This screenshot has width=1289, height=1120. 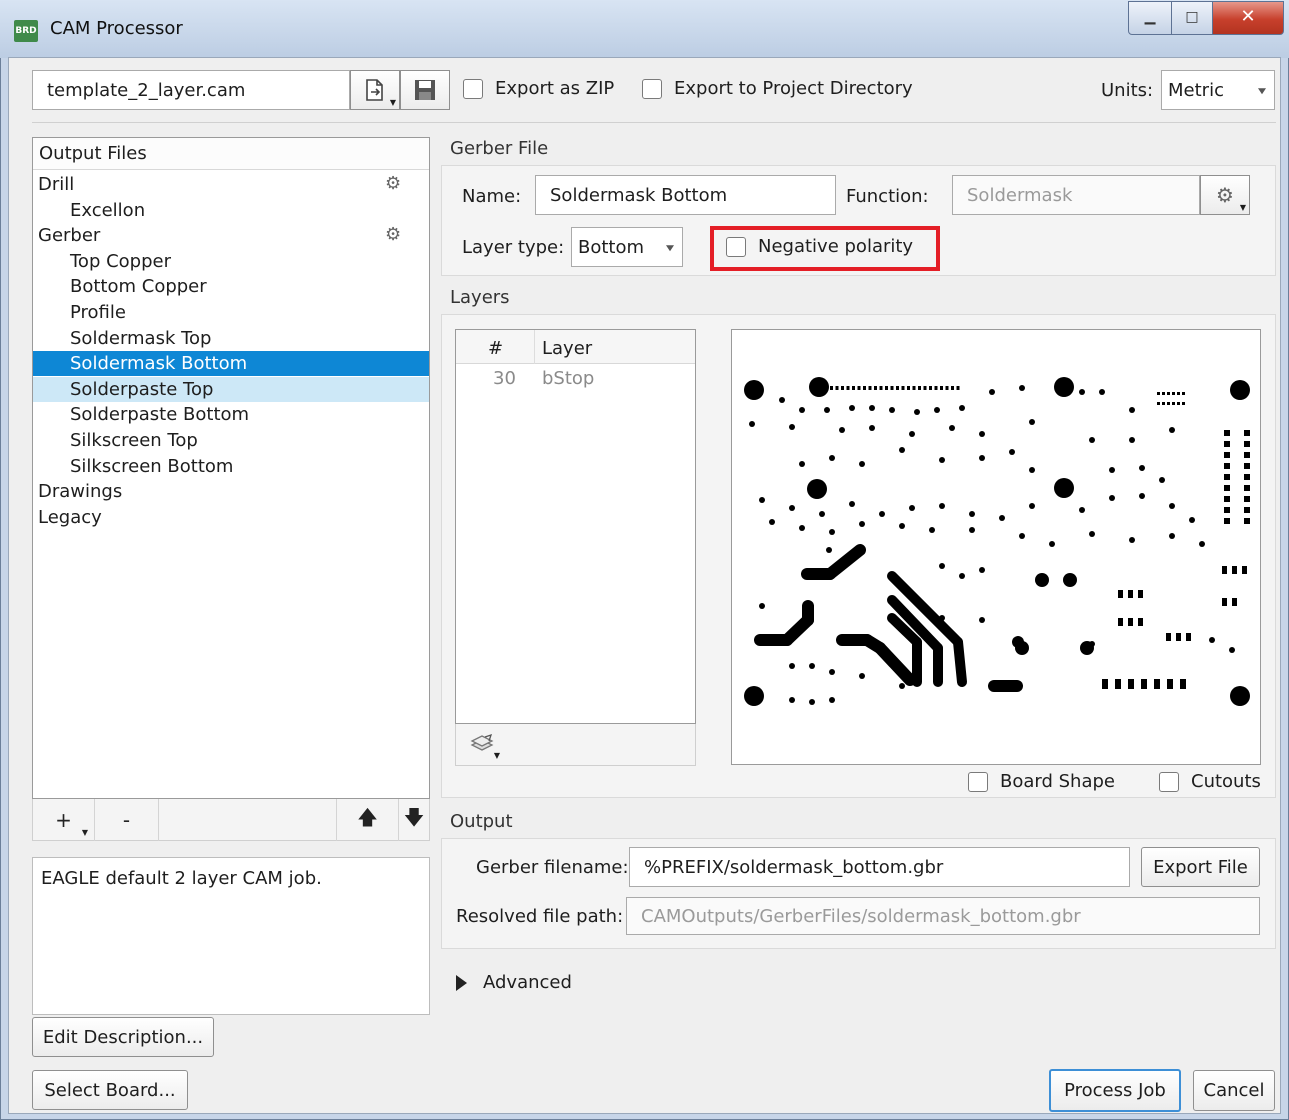 I want to click on tree-item: Gerber ⚙, so click(x=231, y=235).